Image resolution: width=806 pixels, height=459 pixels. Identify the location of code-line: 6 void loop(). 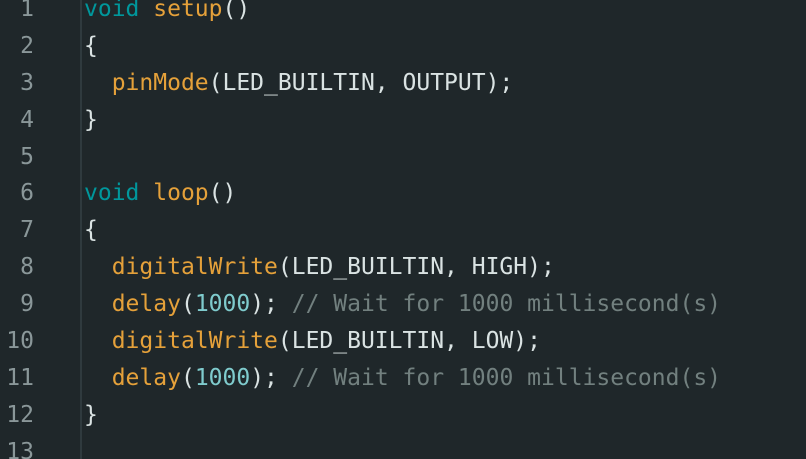
(403, 193).